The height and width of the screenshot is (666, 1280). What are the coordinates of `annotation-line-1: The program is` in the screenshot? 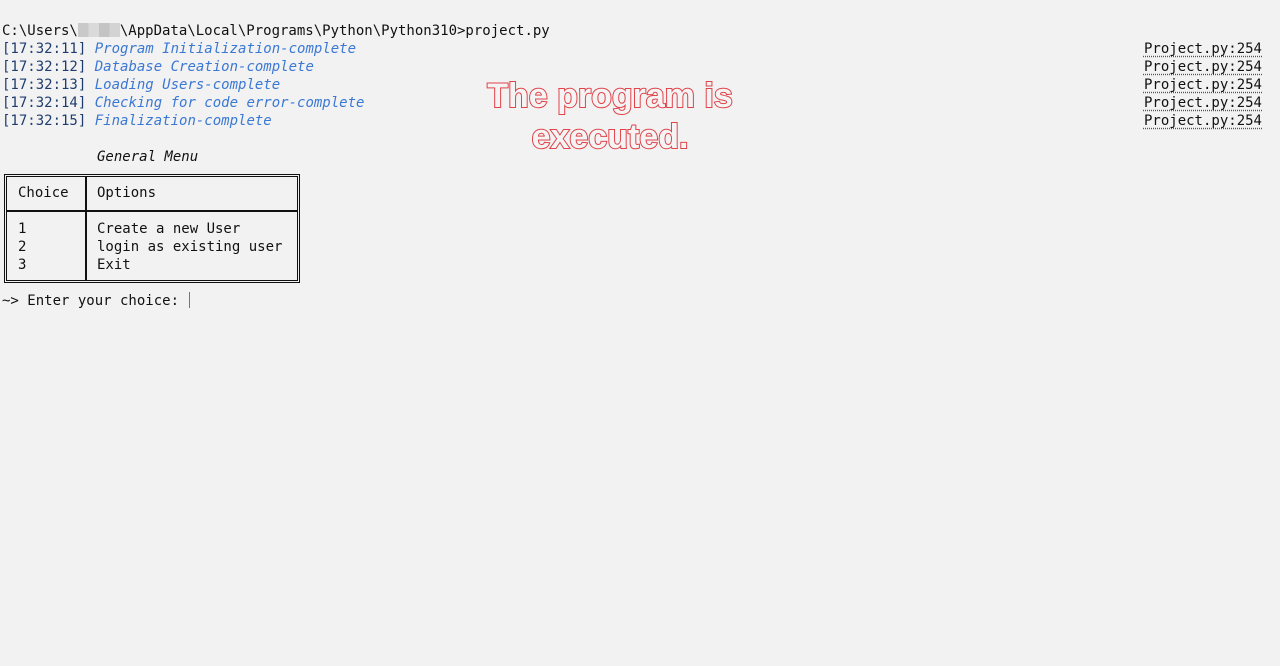 It's located at (610, 96).